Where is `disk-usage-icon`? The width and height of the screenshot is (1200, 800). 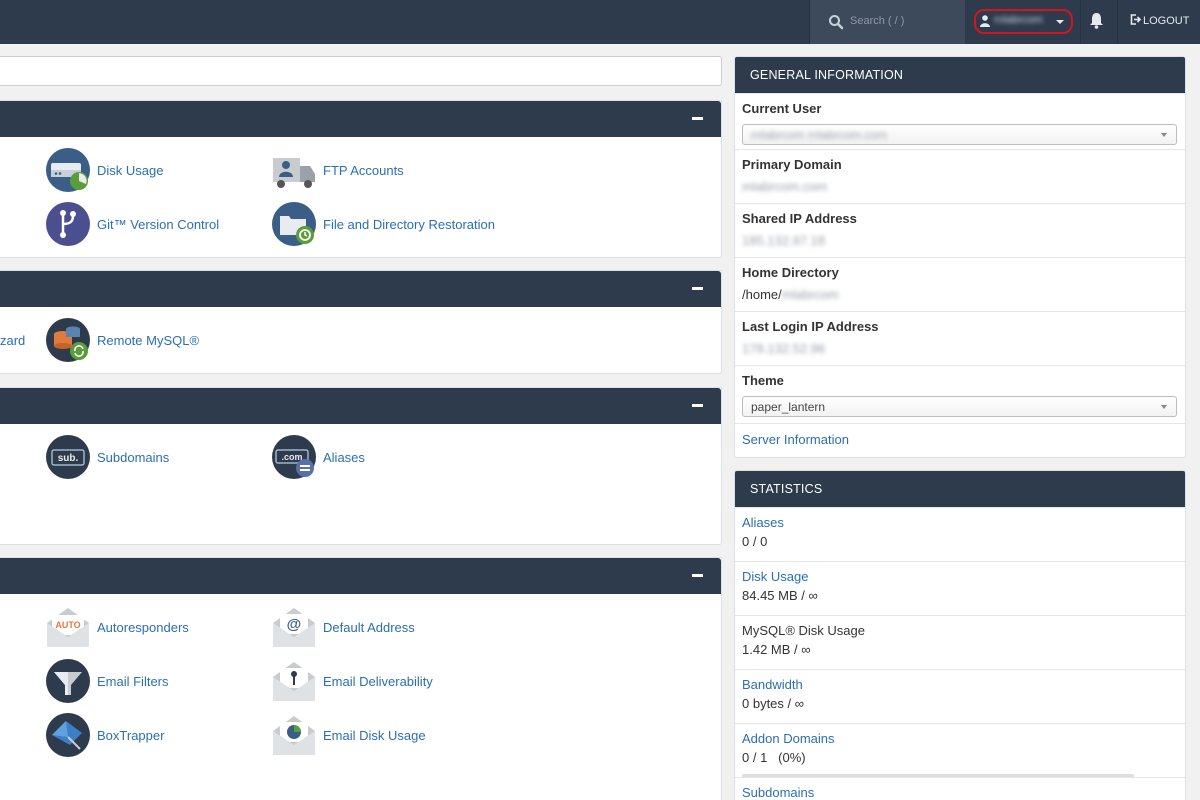
disk-usage-icon is located at coordinates (68, 170).